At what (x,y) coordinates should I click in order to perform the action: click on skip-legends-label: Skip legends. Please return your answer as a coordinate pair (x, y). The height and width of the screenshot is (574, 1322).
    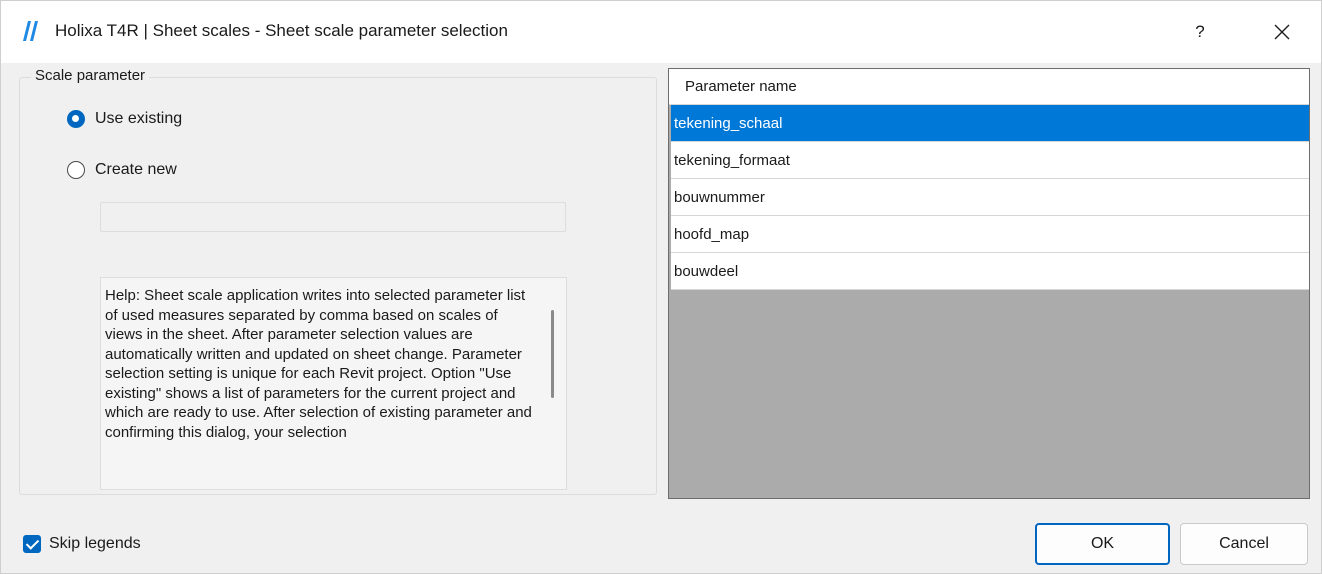
    Looking at the image, I should click on (95, 544).